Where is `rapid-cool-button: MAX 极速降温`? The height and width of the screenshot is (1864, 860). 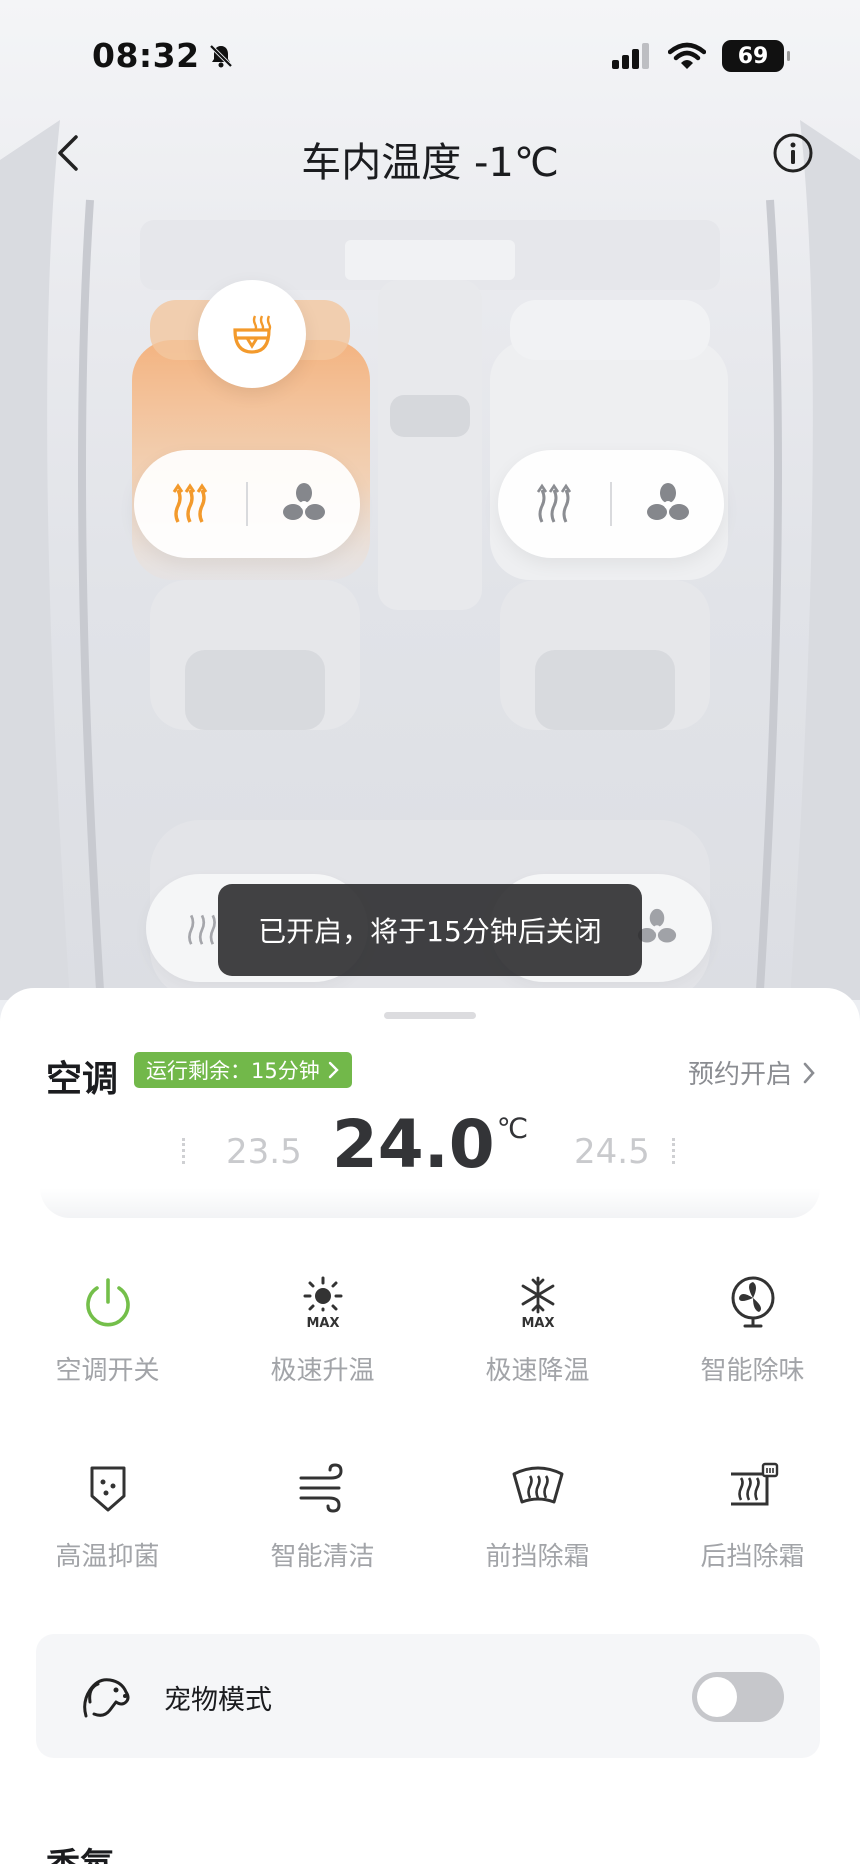 rapid-cool-button: MAX 极速降温 is located at coordinates (537, 1361).